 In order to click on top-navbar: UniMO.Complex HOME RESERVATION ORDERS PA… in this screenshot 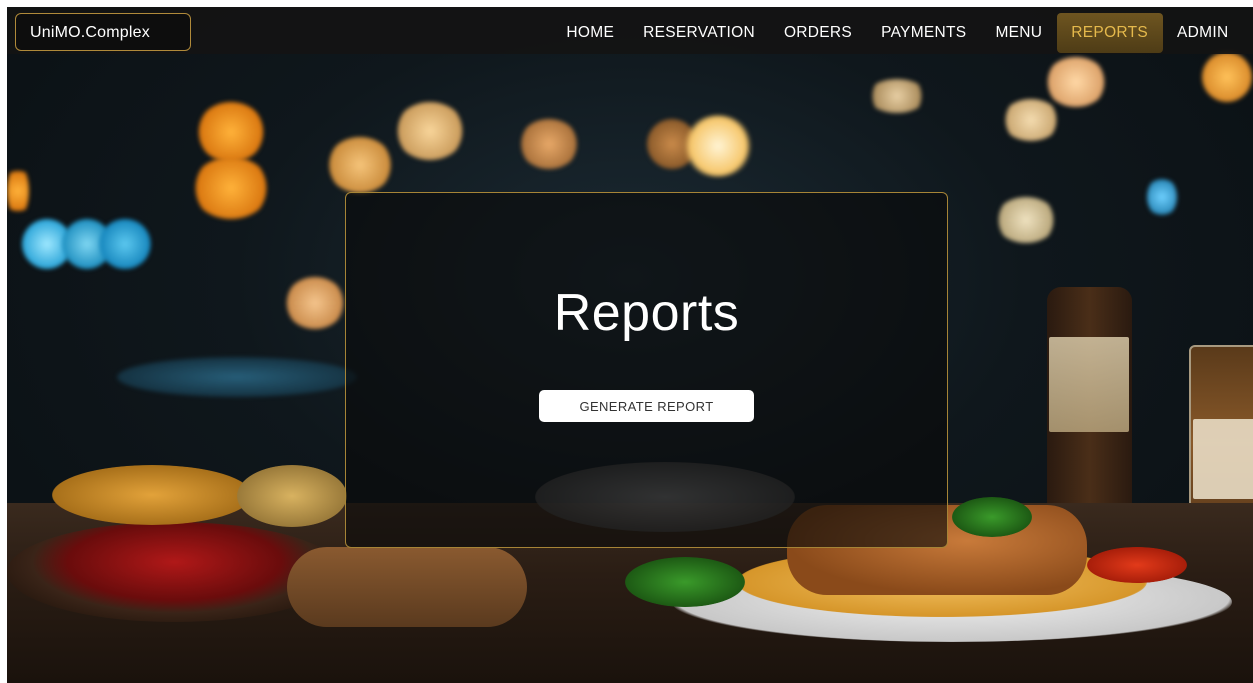, I will do `click(630, 30)`.